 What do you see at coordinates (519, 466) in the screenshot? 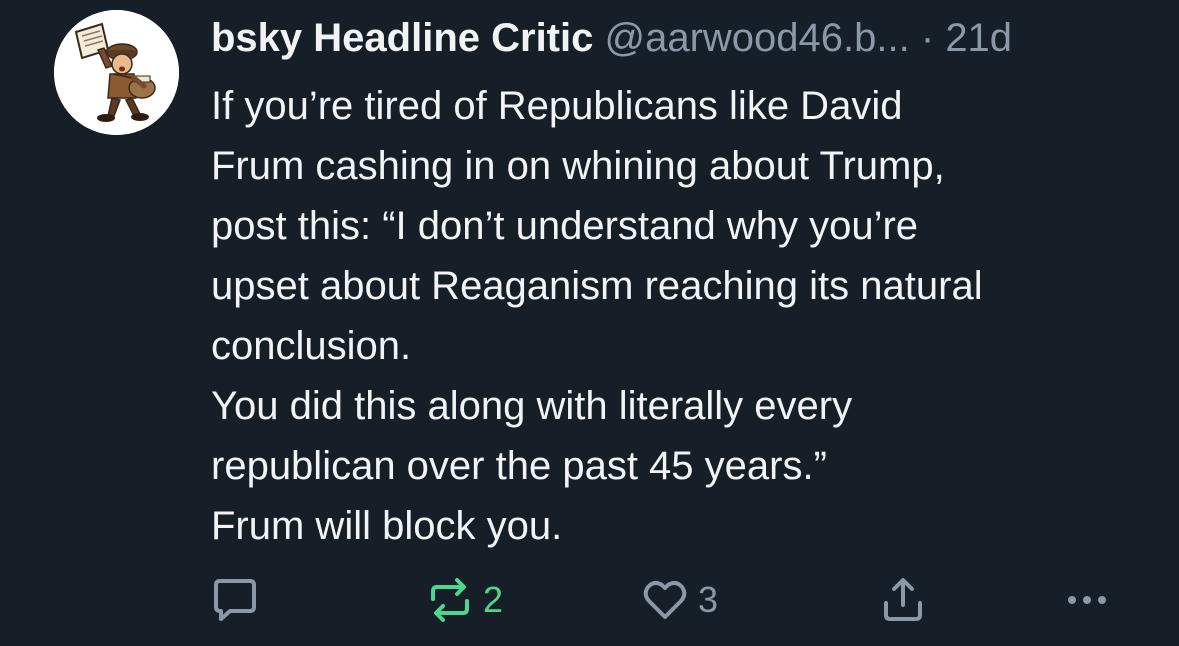
I see `post-text-line: republican over the past 45 years.”` at bounding box center [519, 466].